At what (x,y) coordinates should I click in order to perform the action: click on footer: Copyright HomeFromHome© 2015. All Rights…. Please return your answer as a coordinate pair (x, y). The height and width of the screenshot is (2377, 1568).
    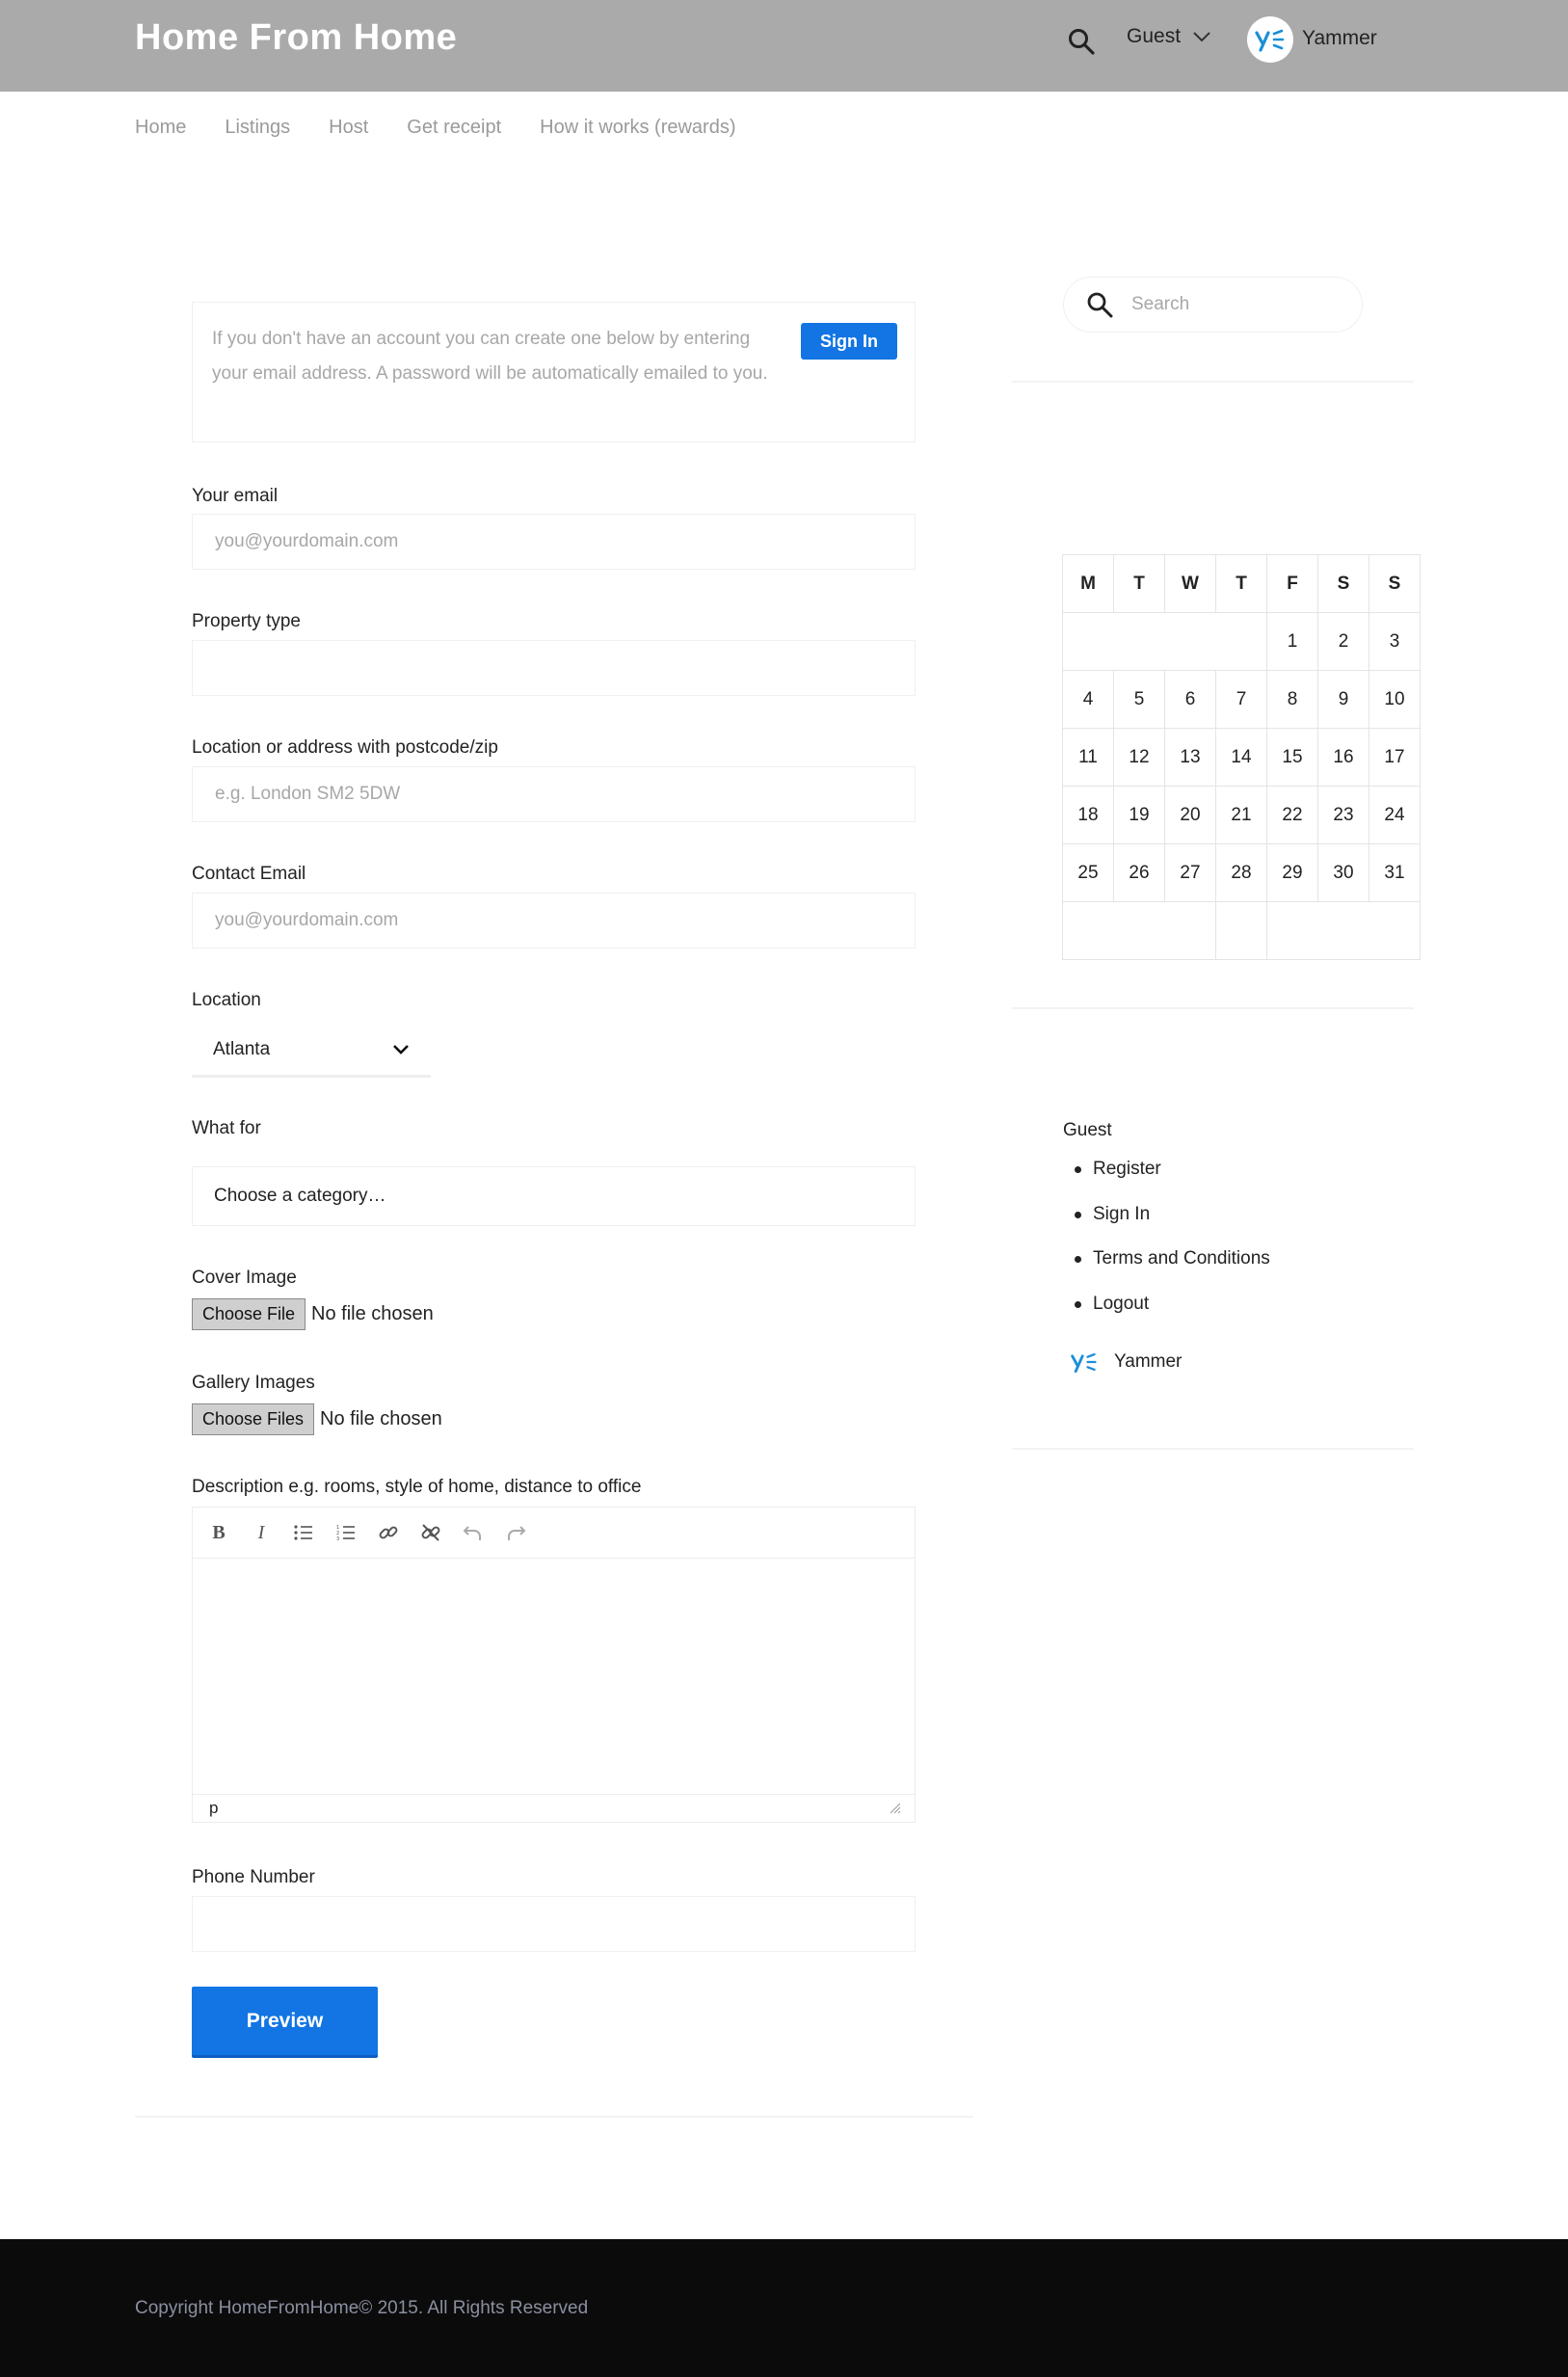
    Looking at the image, I should click on (784, 2308).